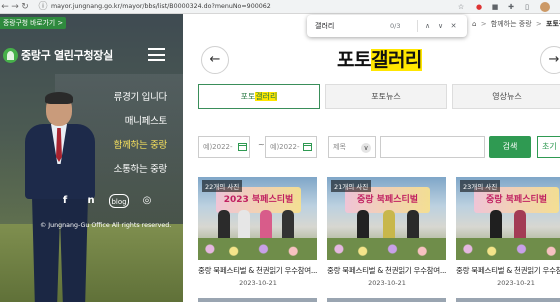 This screenshot has width=560, height=302. Describe the element at coordinates (91, 201) in the screenshot. I see `naver-icon: n` at that location.